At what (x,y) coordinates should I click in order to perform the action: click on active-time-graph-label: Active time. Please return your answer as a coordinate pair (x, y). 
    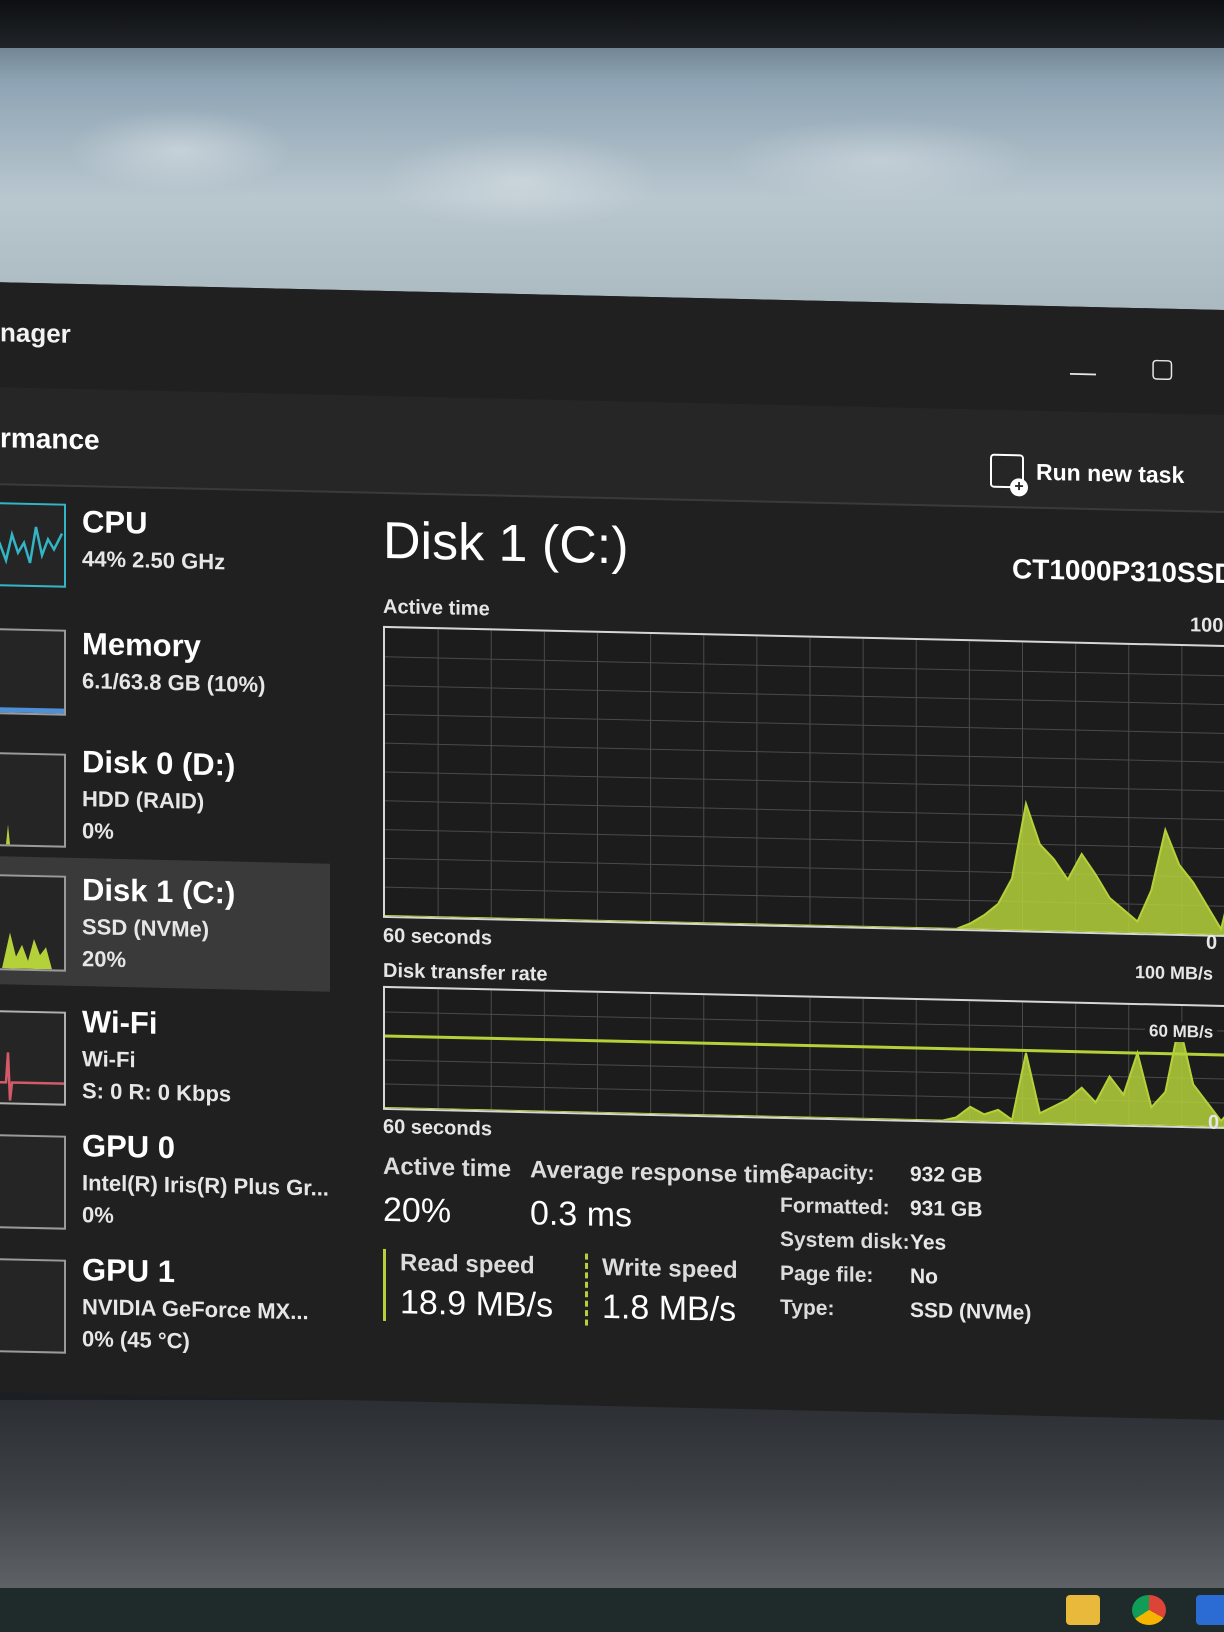
    Looking at the image, I should click on (436, 608).